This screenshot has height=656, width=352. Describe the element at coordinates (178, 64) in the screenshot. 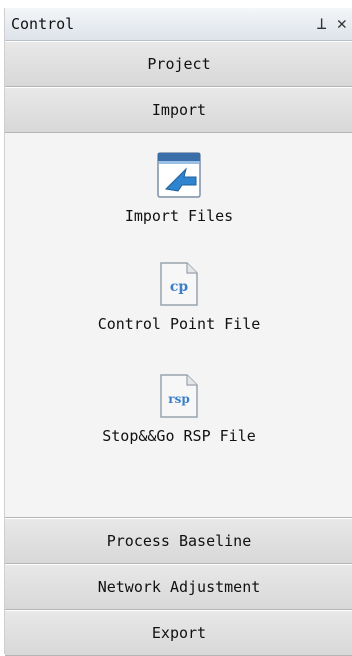

I see `section-project: Project` at that location.